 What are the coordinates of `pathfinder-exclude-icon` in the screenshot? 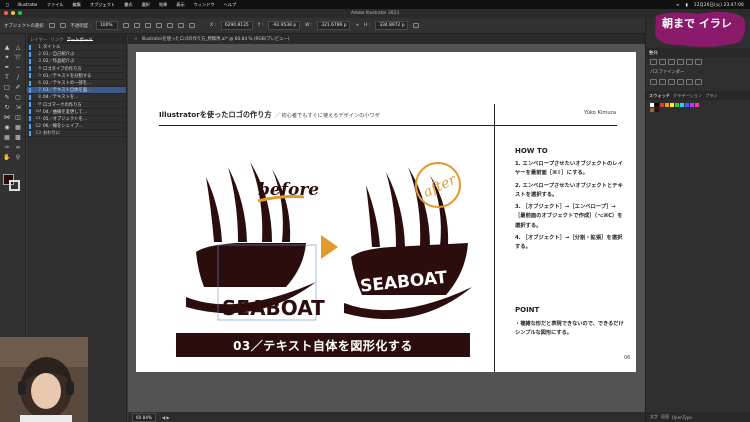 It's located at (680, 82).